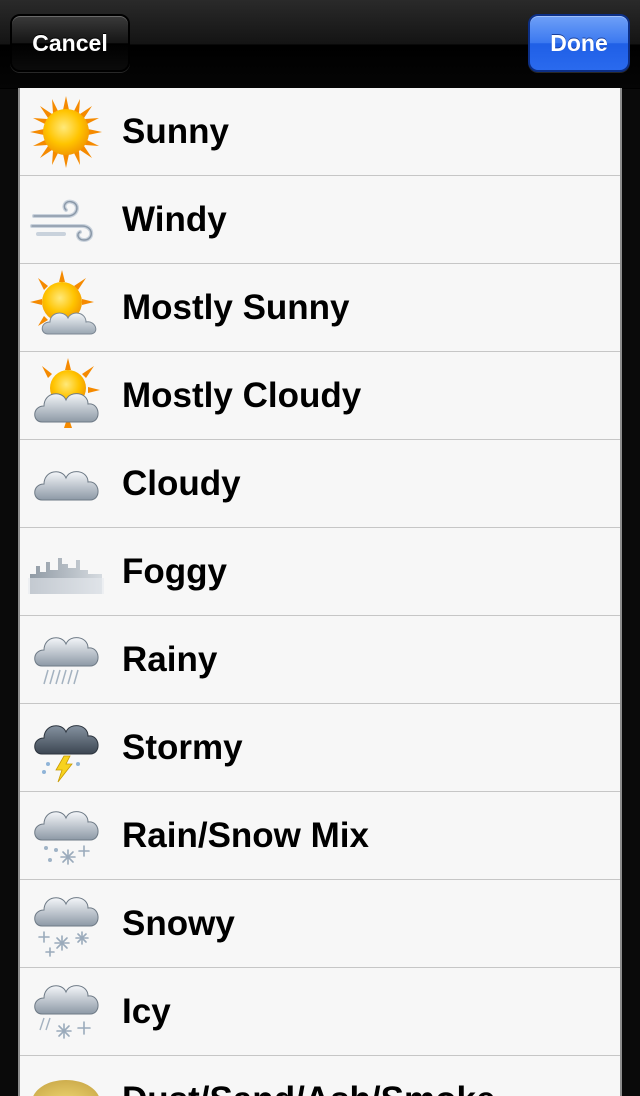 The width and height of the screenshot is (640, 1096). What do you see at coordinates (320, 220) in the screenshot?
I see `list-item-windy: Windy` at bounding box center [320, 220].